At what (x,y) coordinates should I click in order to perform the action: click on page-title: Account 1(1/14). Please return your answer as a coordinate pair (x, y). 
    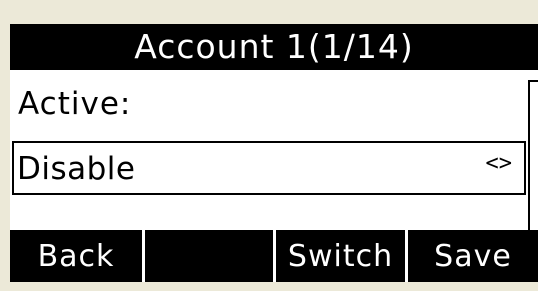
    Looking at the image, I should click on (274, 46).